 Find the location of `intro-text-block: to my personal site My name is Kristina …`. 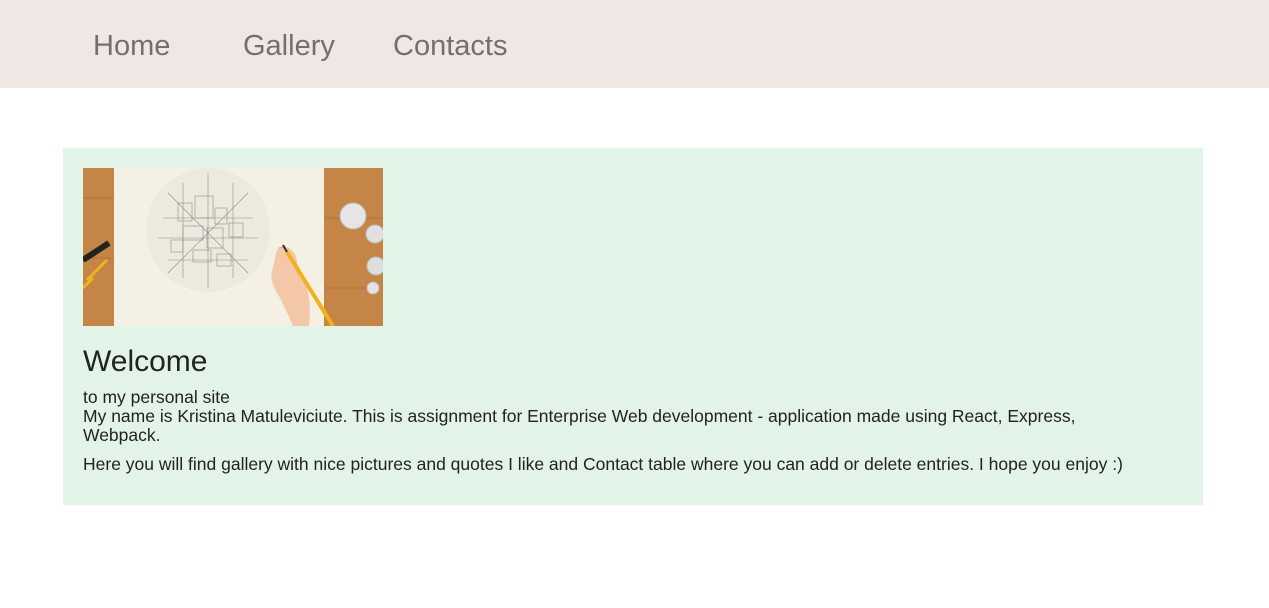

intro-text-block: to my personal site My name is Kristina … is located at coordinates (613, 431).